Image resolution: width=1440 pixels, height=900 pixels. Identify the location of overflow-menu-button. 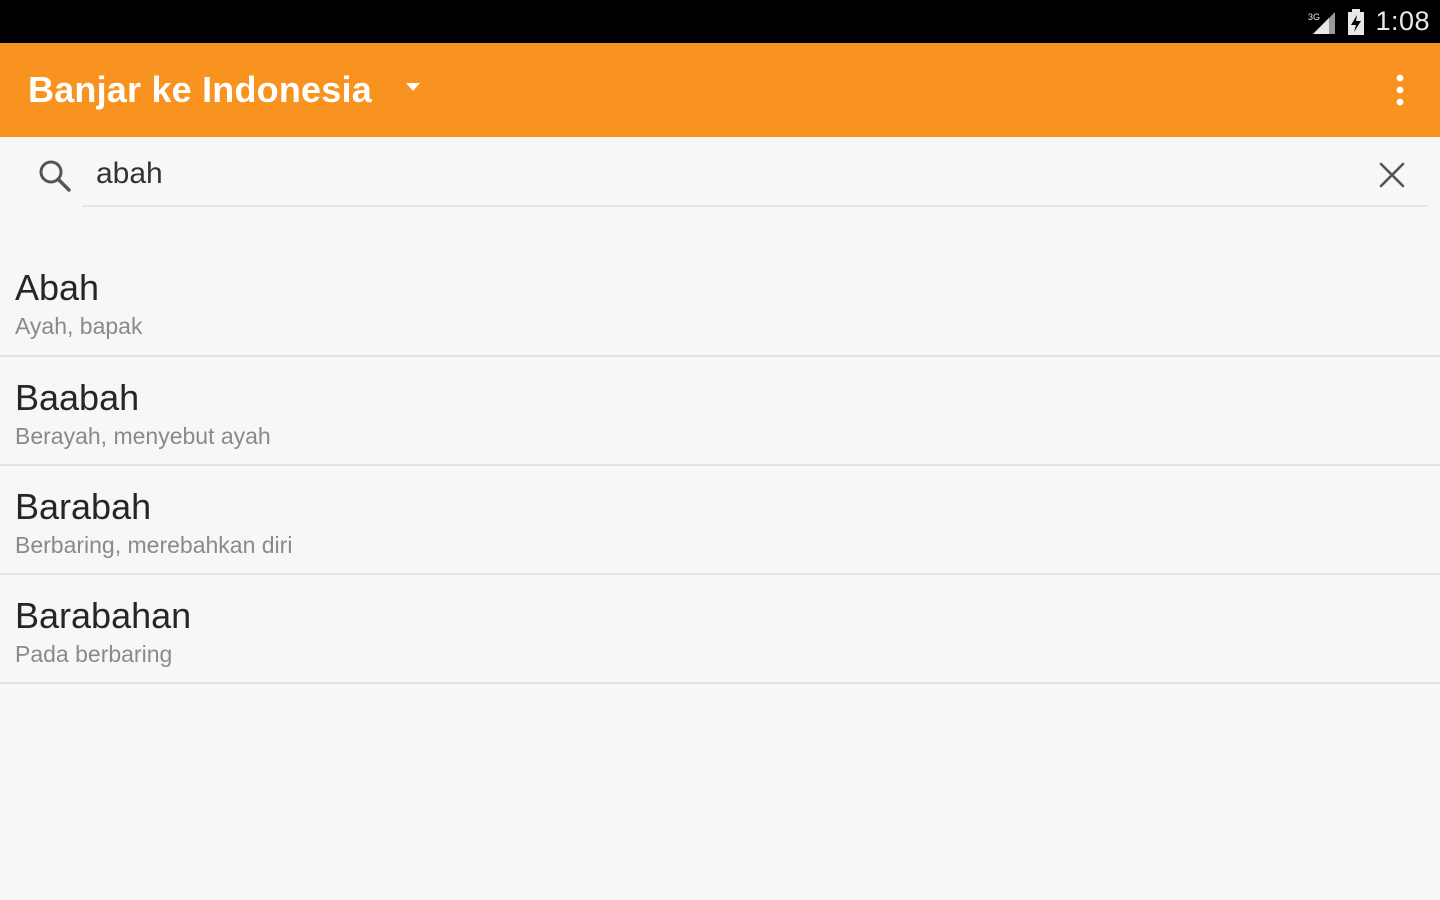
(1400, 90).